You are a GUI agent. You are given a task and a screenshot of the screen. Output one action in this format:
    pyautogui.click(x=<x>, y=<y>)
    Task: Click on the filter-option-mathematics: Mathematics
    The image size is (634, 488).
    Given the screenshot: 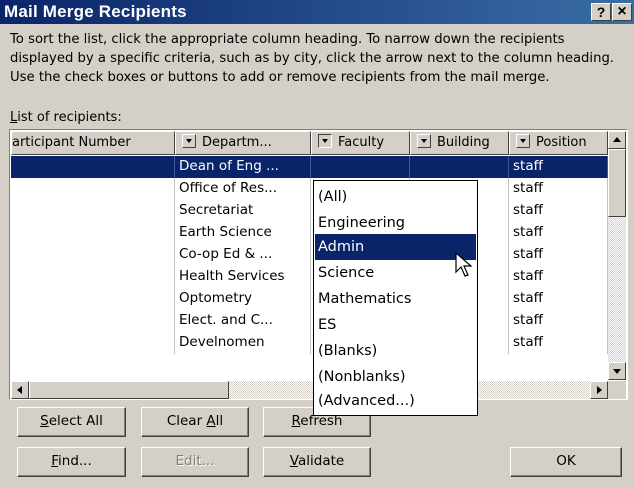 What is the action you would take?
    pyautogui.click(x=395, y=299)
    